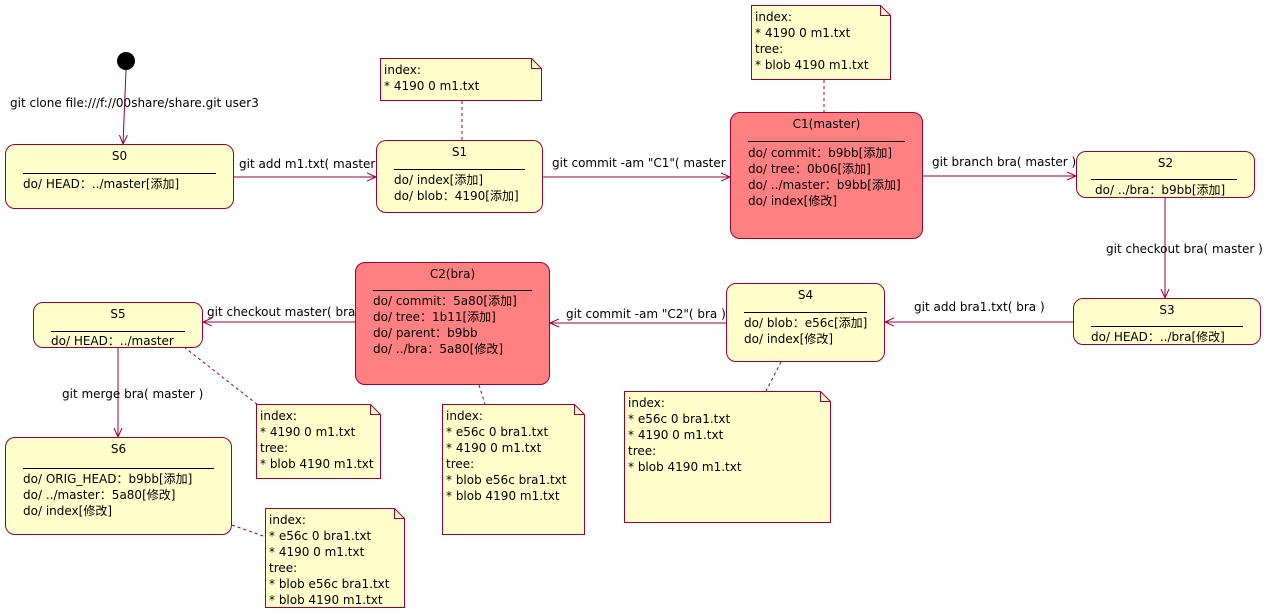  Describe the element at coordinates (99, 495) in the screenshot. I see `state-action: do/ ../master：5a80[修改]` at that location.